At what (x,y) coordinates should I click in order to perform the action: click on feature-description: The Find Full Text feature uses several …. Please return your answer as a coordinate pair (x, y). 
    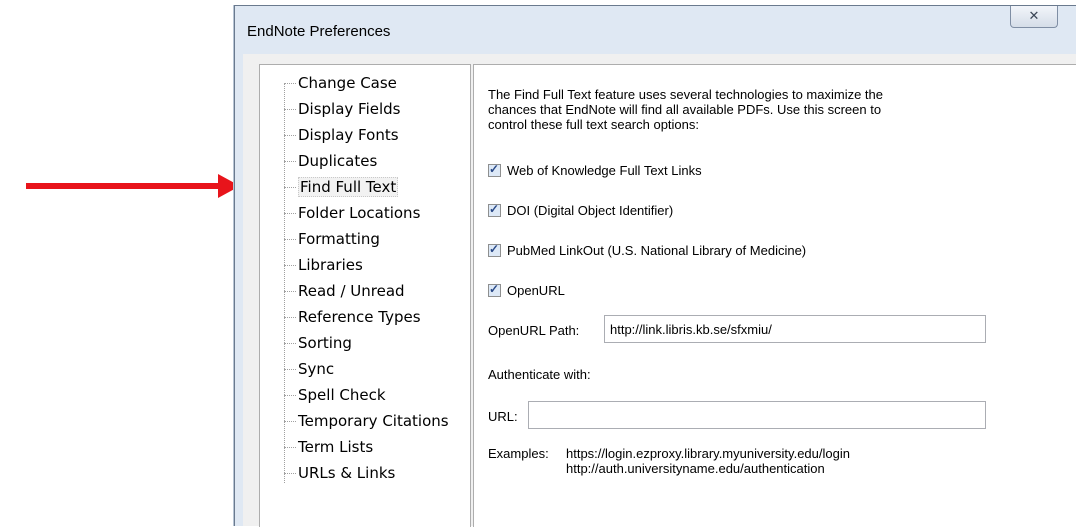
    Looking at the image, I should click on (738, 109).